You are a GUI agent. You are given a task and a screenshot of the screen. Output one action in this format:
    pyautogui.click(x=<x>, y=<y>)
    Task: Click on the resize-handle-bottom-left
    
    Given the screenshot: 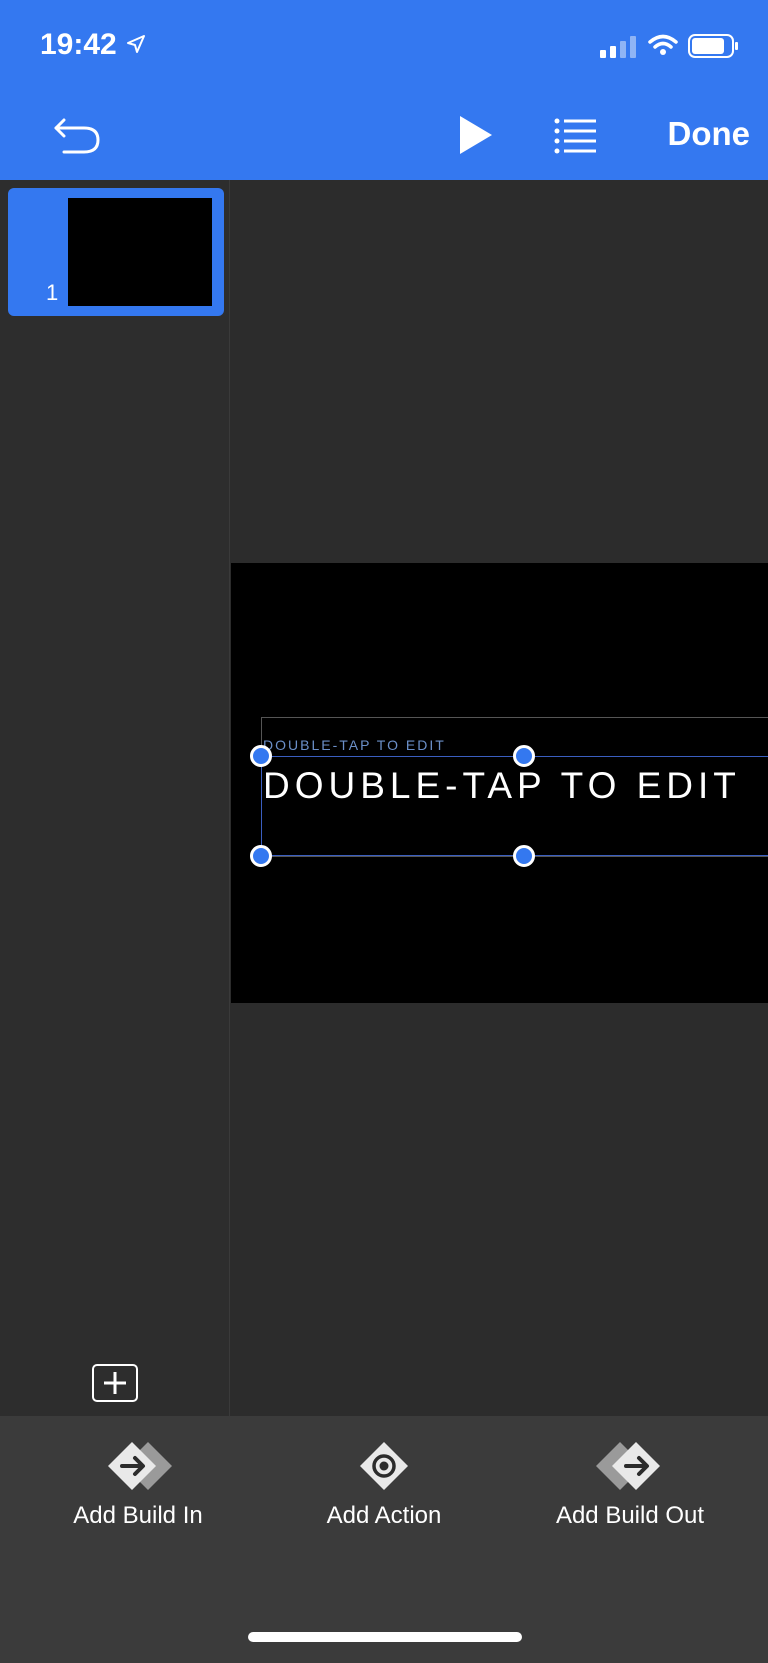 What is the action you would take?
    pyautogui.click(x=261, y=856)
    